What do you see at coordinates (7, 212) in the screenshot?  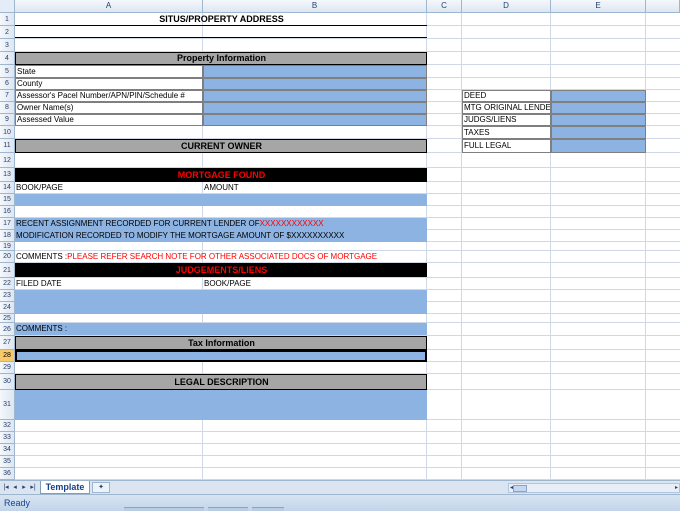 I see `row-header-16: 16` at bounding box center [7, 212].